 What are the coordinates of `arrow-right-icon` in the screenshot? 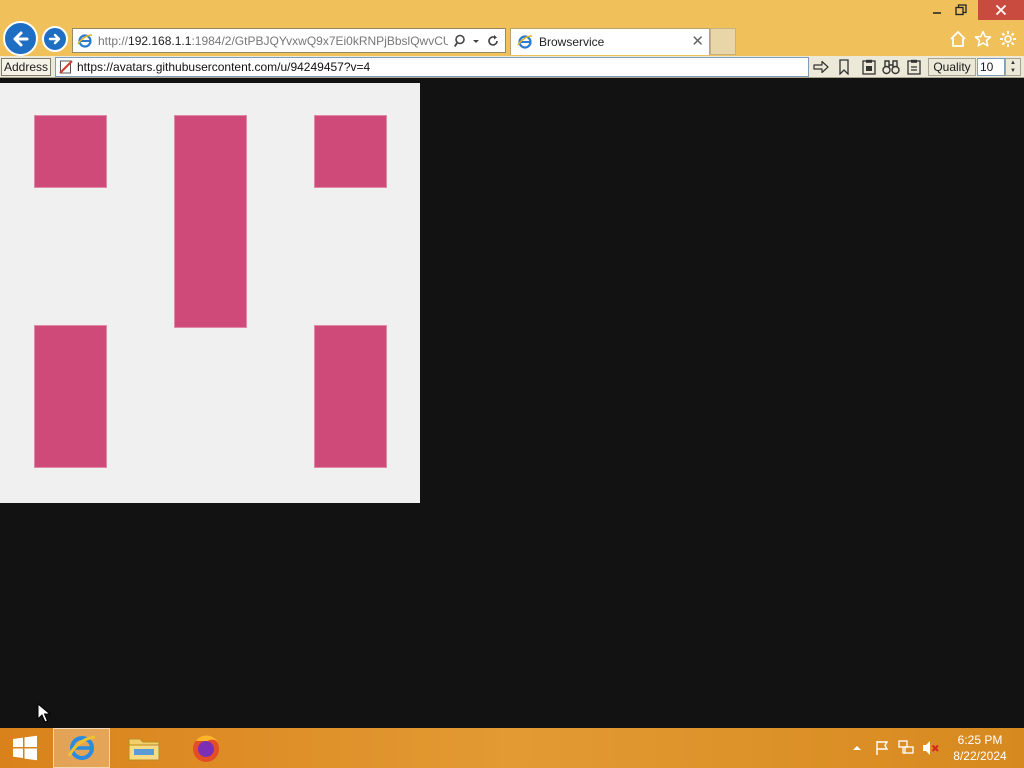 It's located at (54, 39).